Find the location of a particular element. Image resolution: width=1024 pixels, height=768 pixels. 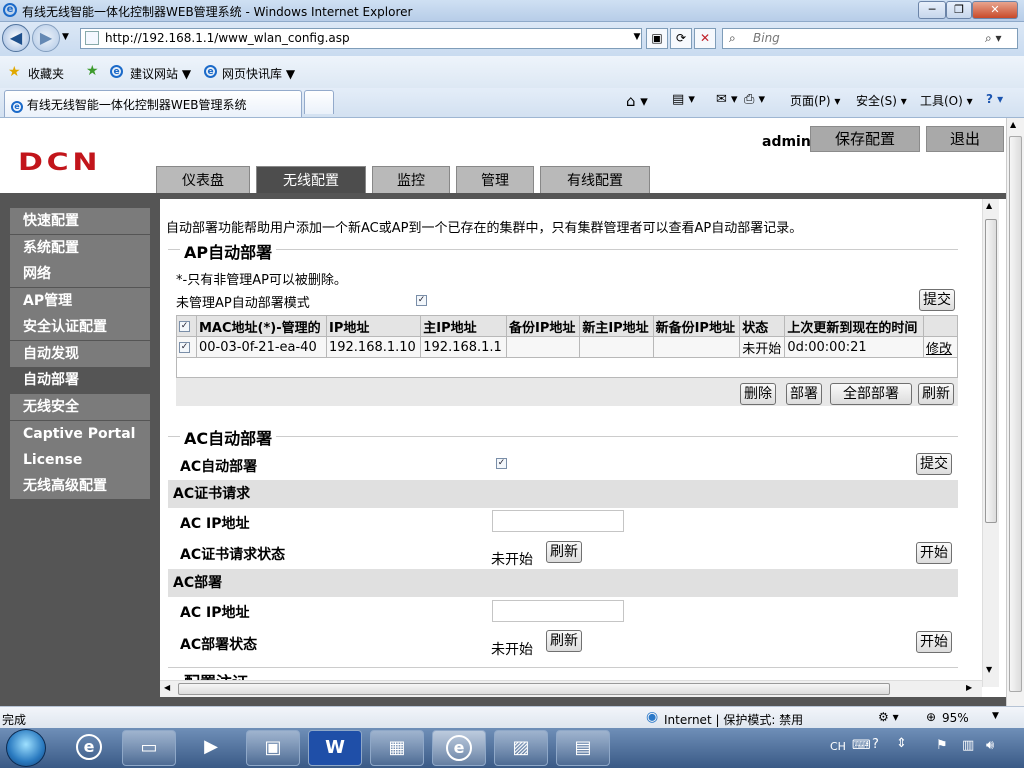

address-bar: http://192.168.1.1/www_wlan_config.asp is located at coordinates (361, 38).